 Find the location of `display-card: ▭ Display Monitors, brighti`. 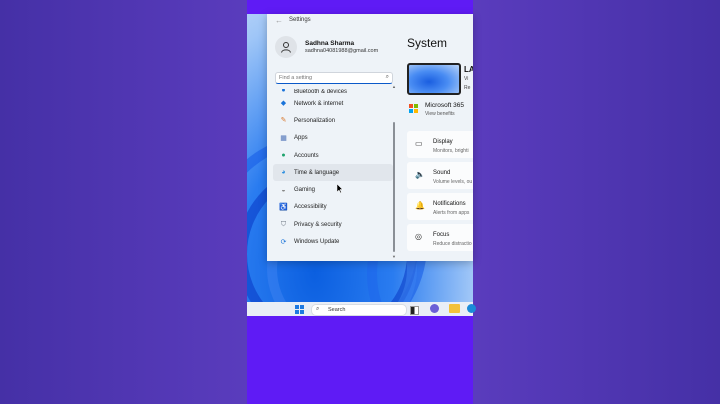

display-card: ▭ Display Monitors, brighti is located at coordinates (440, 144).